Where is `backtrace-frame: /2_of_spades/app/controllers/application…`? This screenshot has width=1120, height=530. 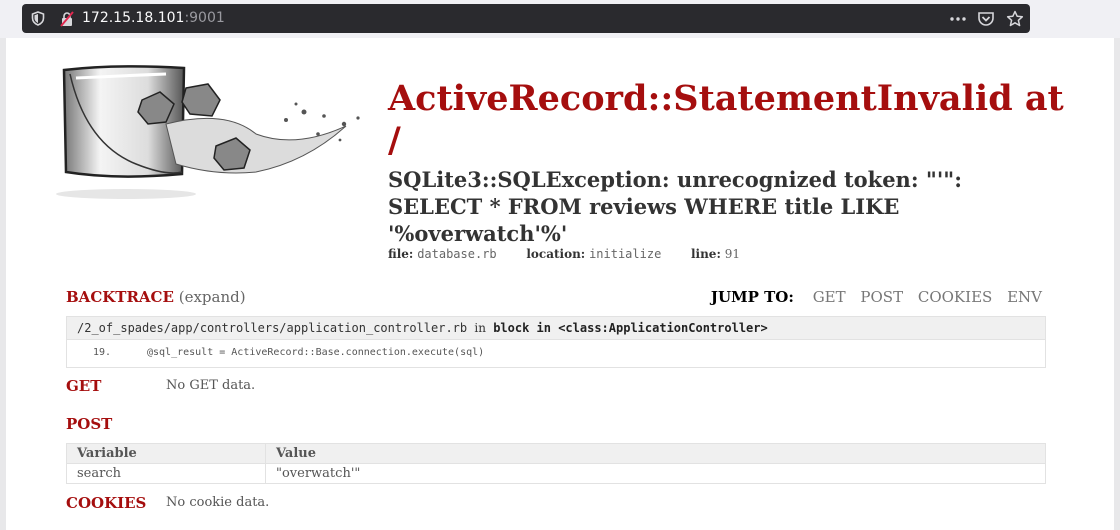
backtrace-frame: /2_of_spades/app/controllers/application… is located at coordinates (556, 342).